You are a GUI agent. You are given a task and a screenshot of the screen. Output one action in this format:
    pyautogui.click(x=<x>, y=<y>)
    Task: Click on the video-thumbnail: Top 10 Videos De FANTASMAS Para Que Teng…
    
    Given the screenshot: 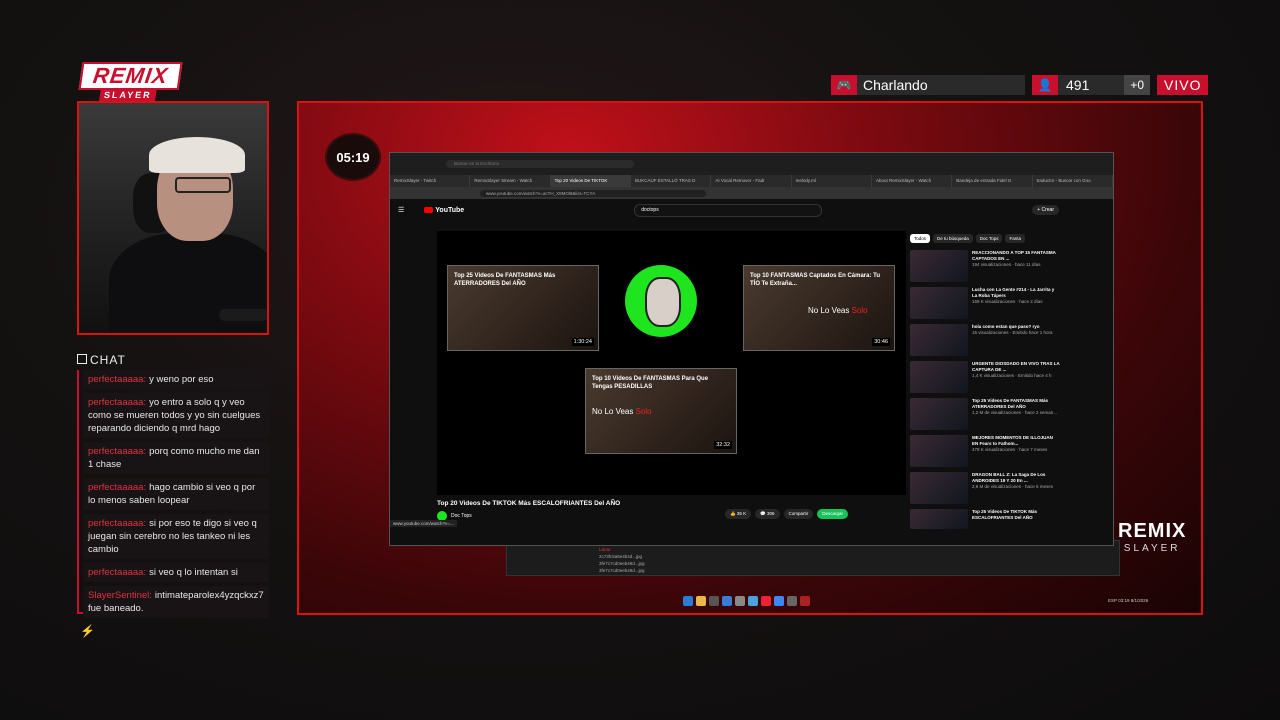 What is the action you would take?
    pyautogui.click(x=661, y=411)
    